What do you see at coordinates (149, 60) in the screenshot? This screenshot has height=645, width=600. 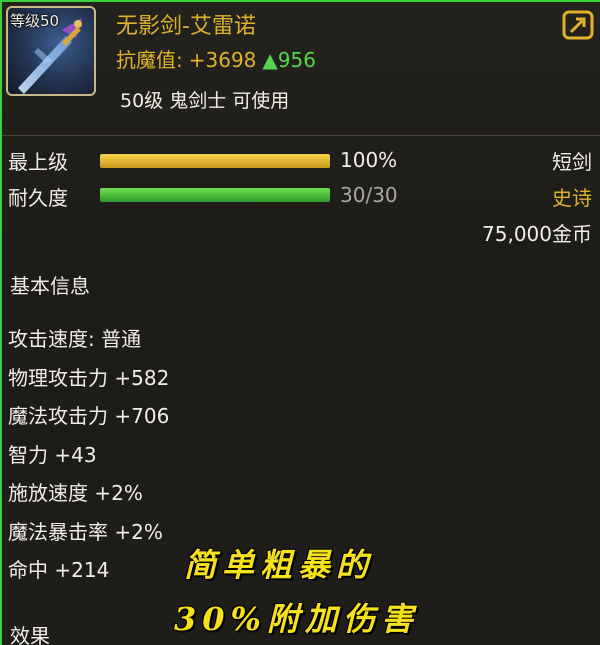 I see `magic-resist-label: 抗魔值:` at bounding box center [149, 60].